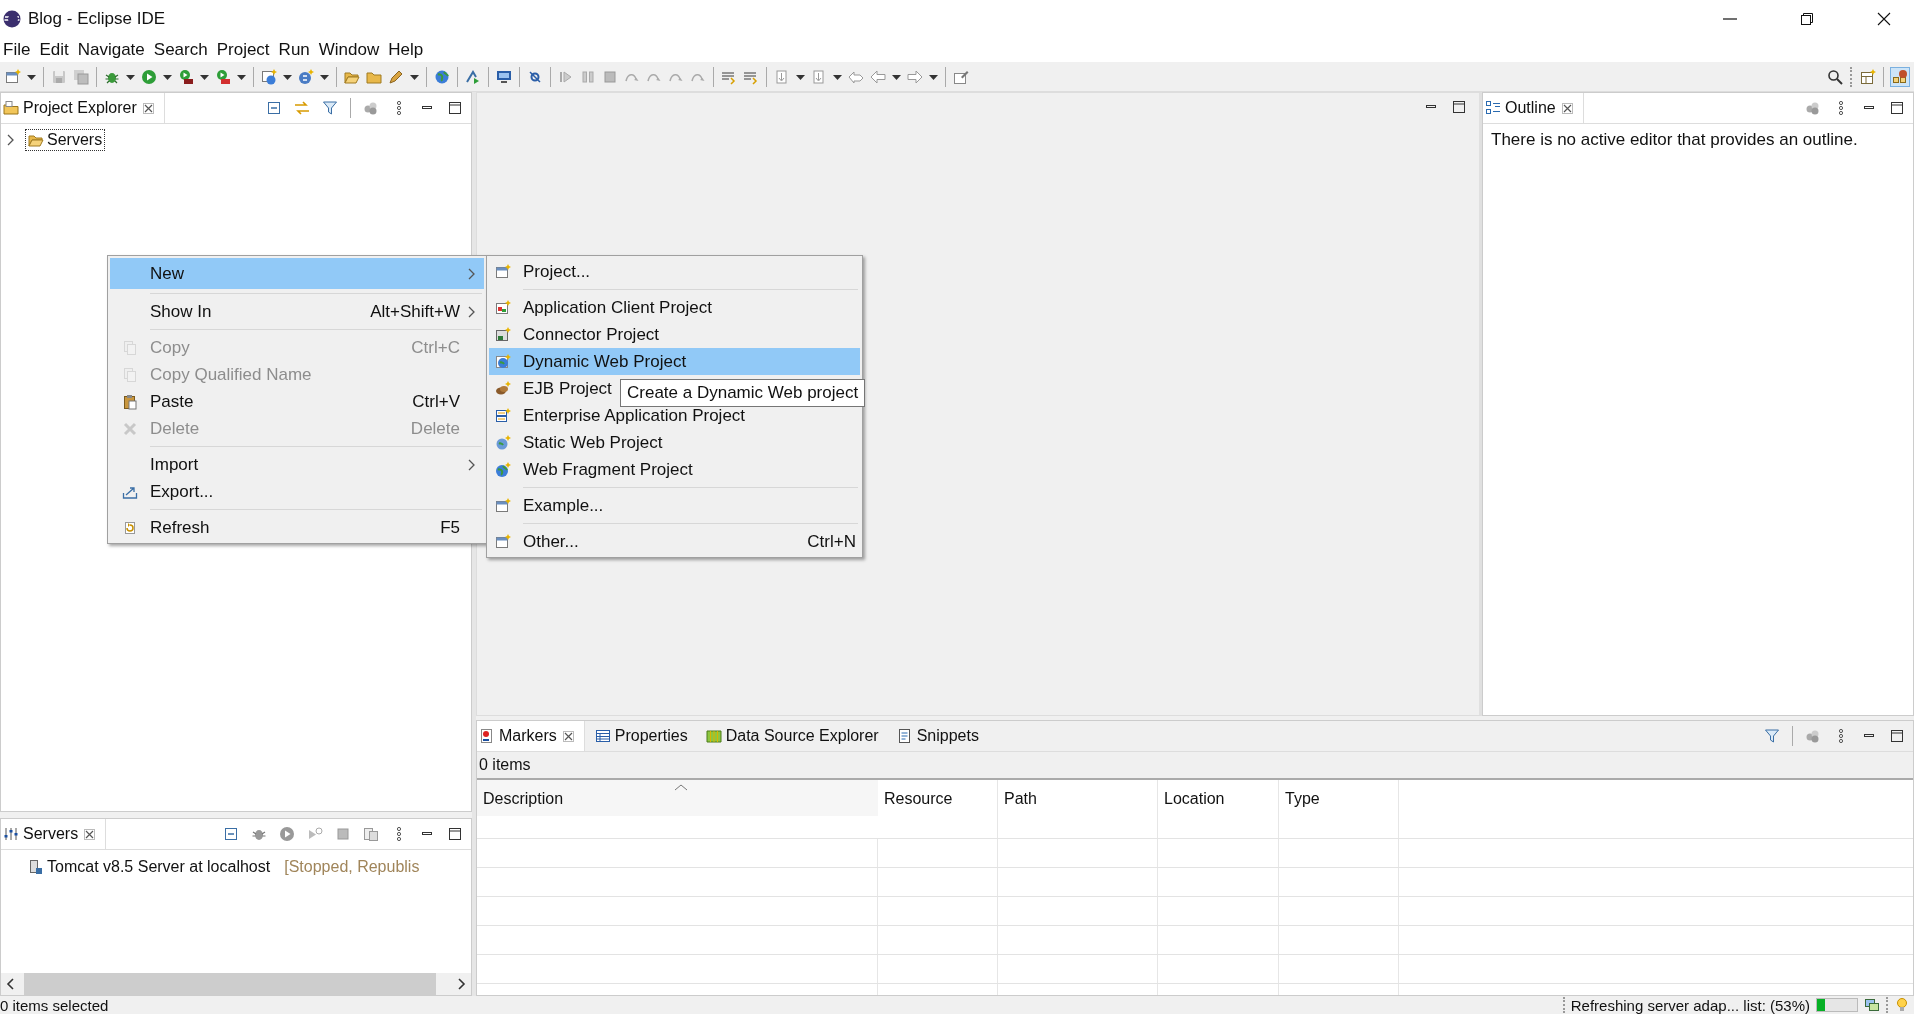 Image resolution: width=1914 pixels, height=1014 pixels. What do you see at coordinates (435, 428) in the screenshot?
I see `shortcut-text: Delete` at bounding box center [435, 428].